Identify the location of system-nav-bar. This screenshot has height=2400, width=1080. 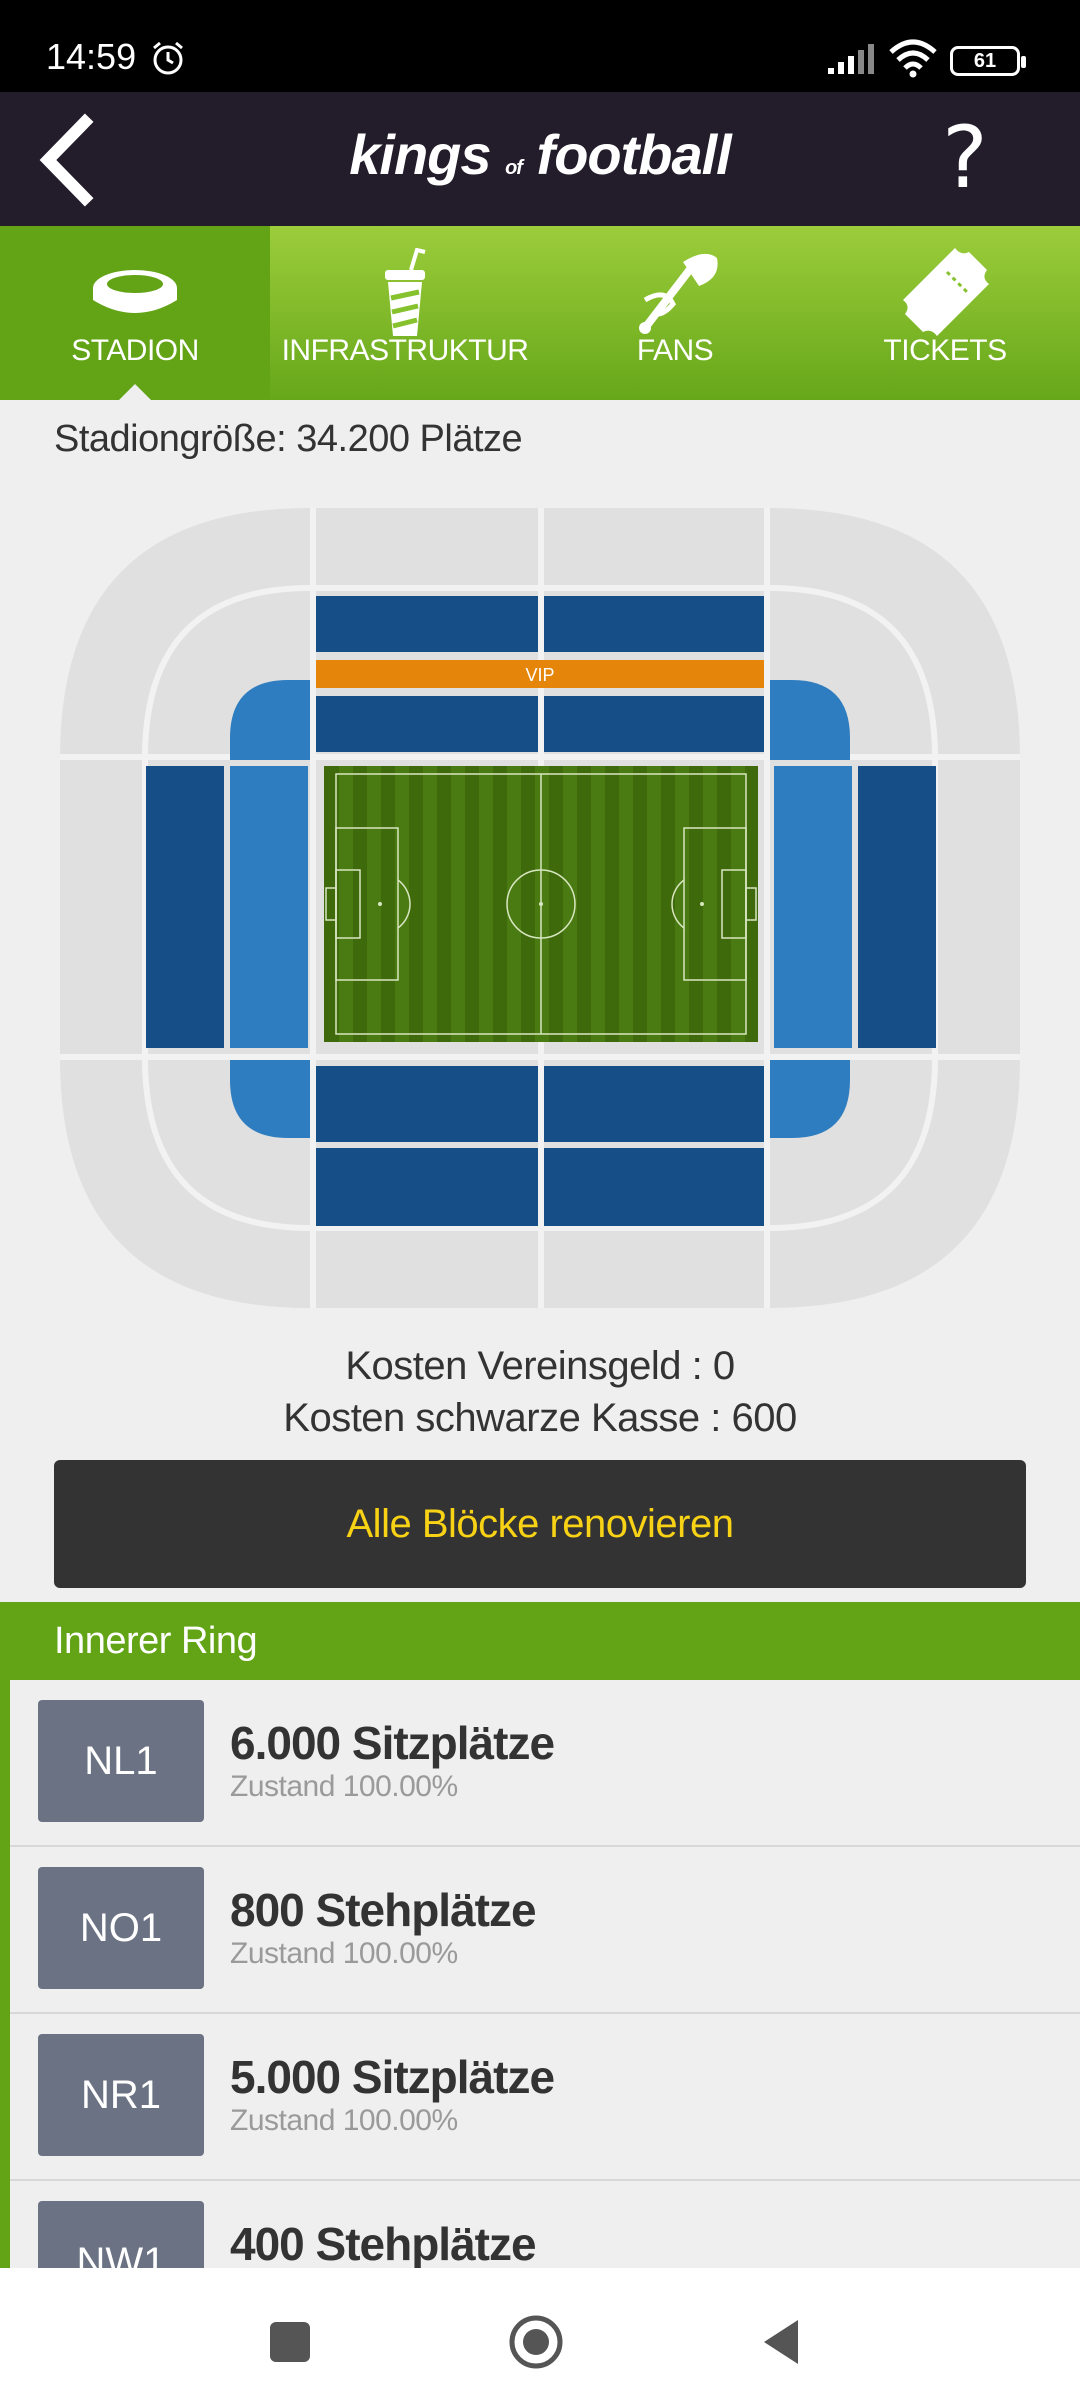
(540, 2334).